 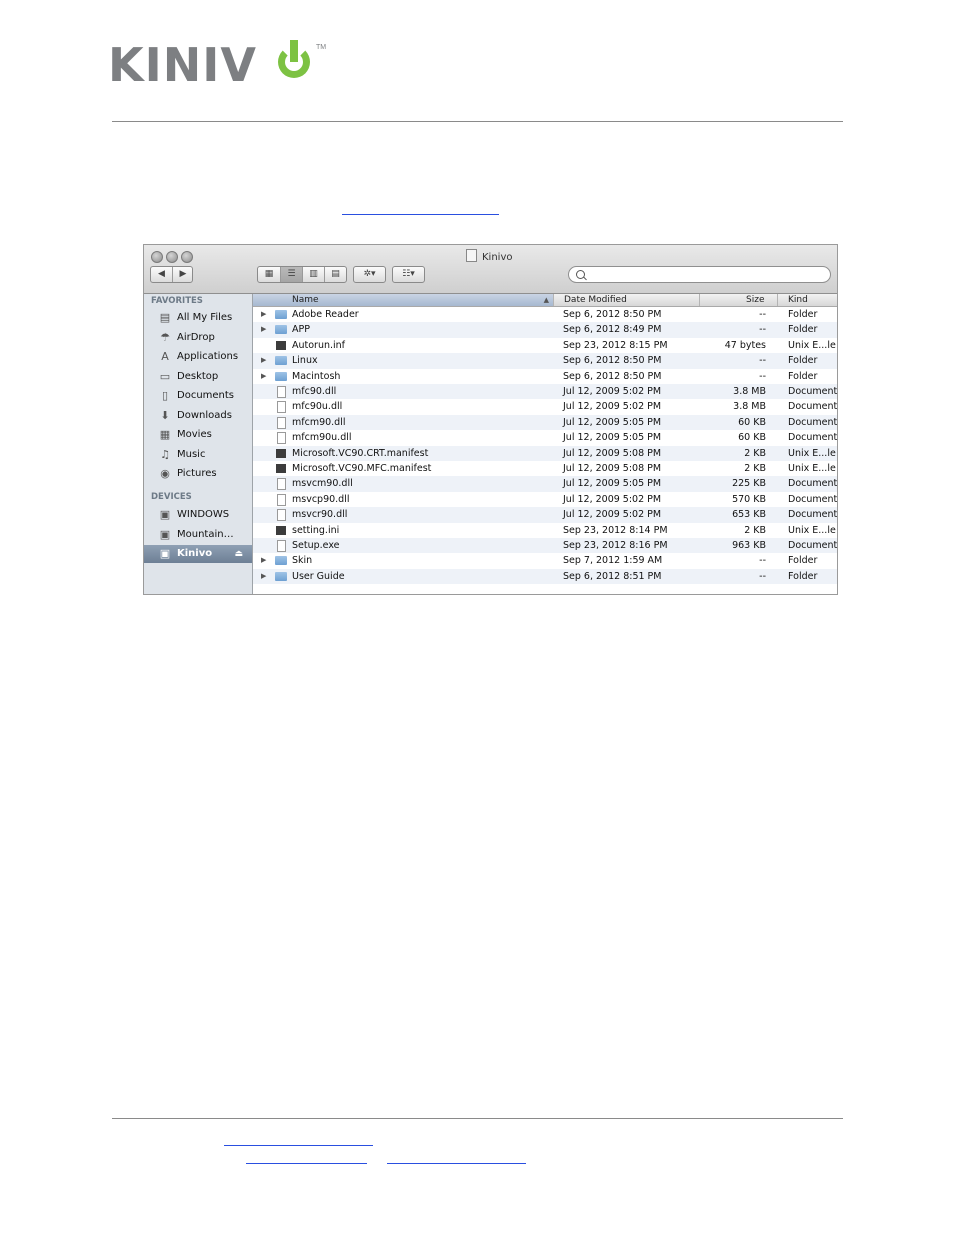 I want to click on minimize-window-button, so click(x=172, y=257).